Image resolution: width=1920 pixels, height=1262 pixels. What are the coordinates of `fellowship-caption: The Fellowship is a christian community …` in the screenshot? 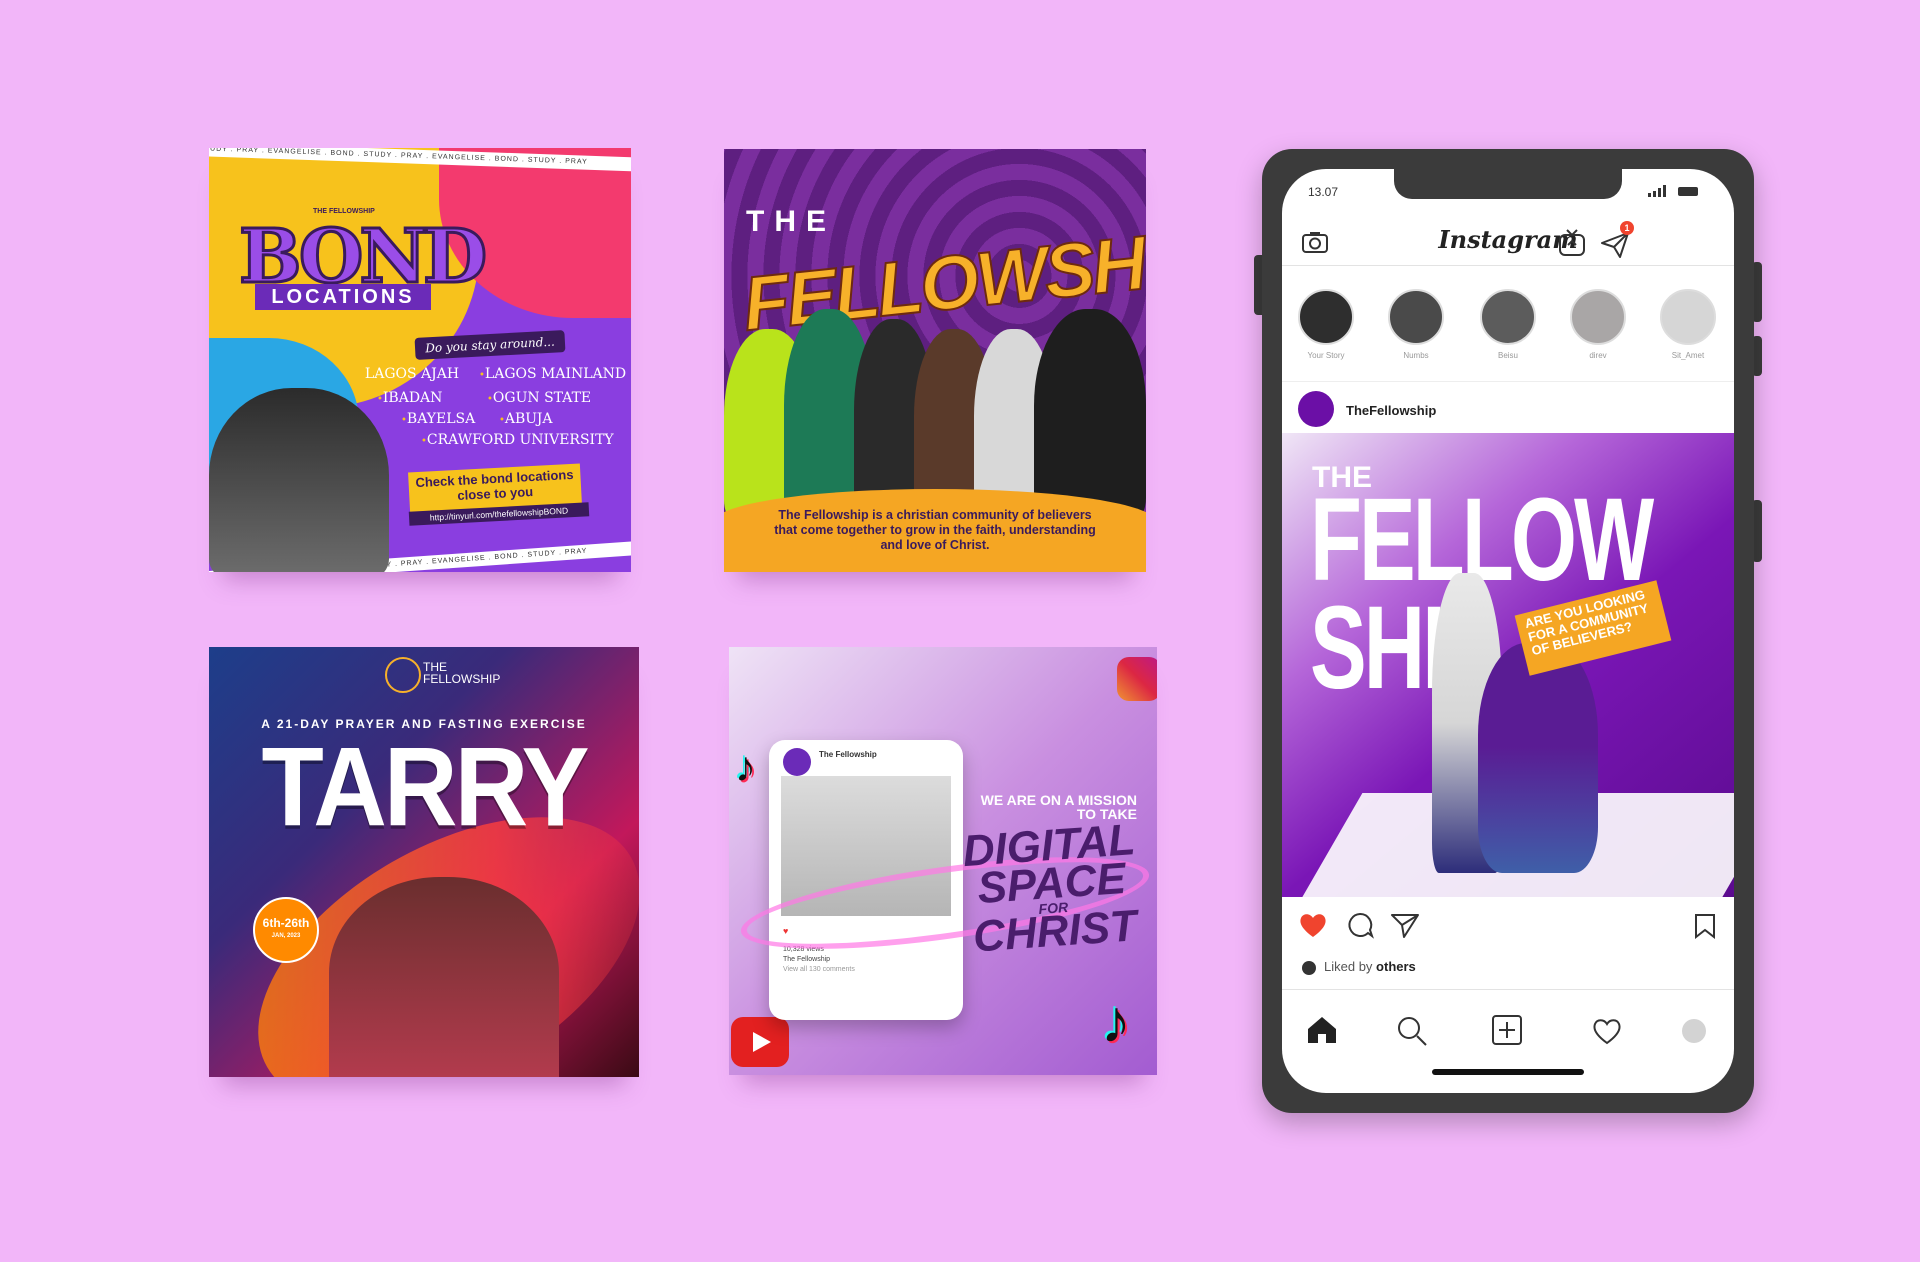 It's located at (935, 530).